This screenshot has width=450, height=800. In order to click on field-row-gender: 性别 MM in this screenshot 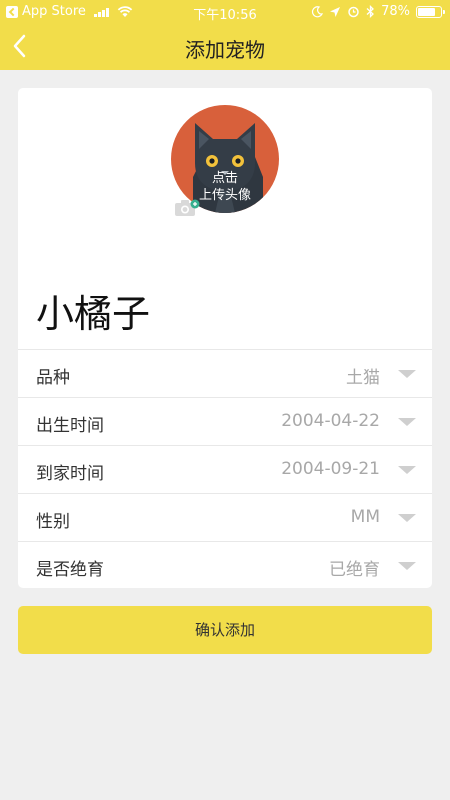, I will do `click(225, 517)`.